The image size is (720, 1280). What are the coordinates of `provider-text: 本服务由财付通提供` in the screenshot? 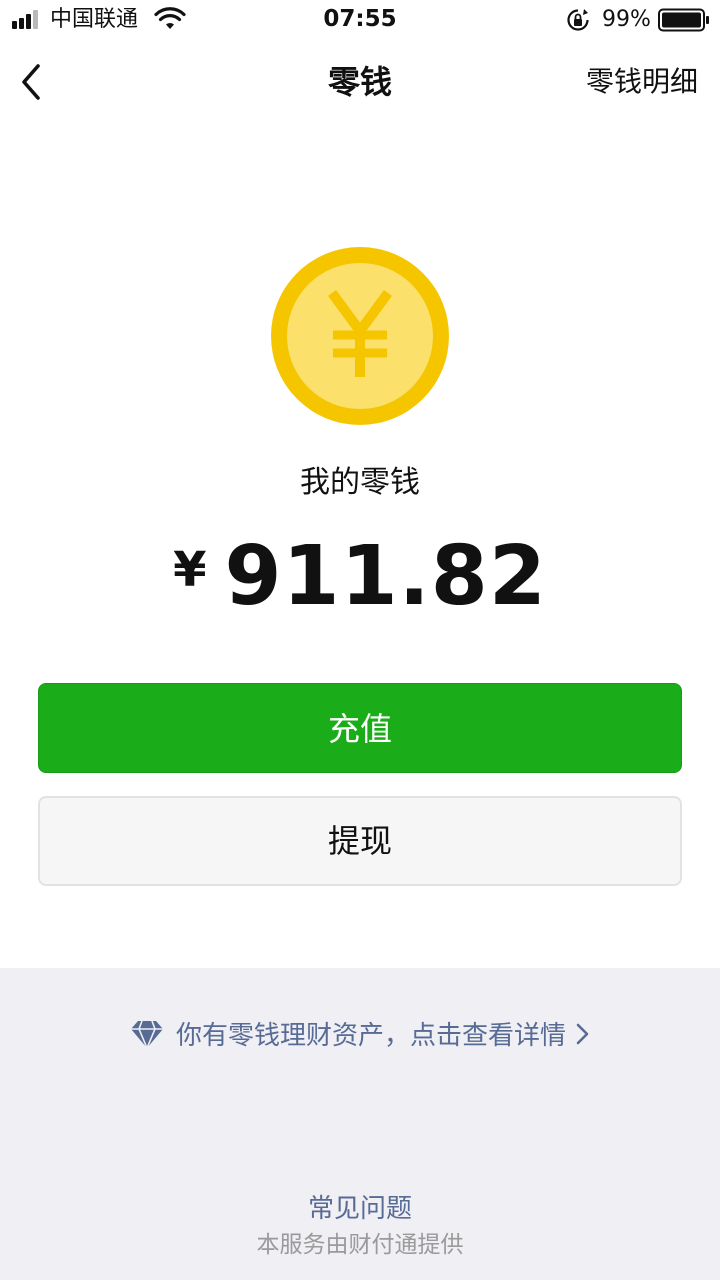 It's located at (360, 1245).